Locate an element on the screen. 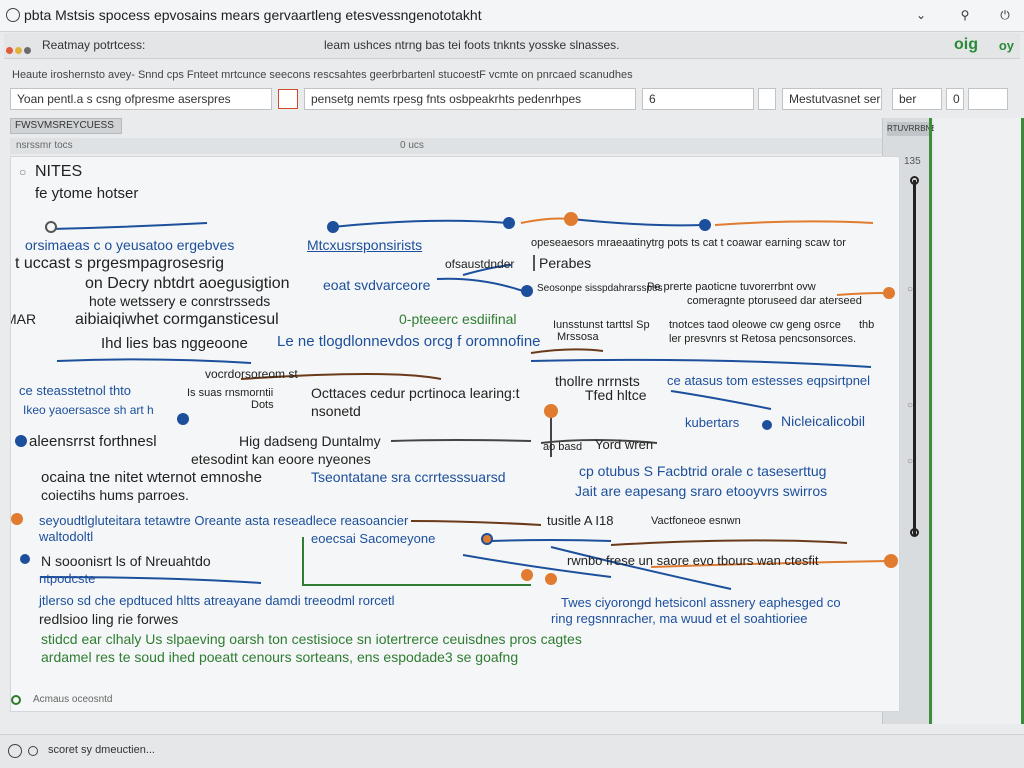  scroll-down-handle is located at coordinates (914, 532).